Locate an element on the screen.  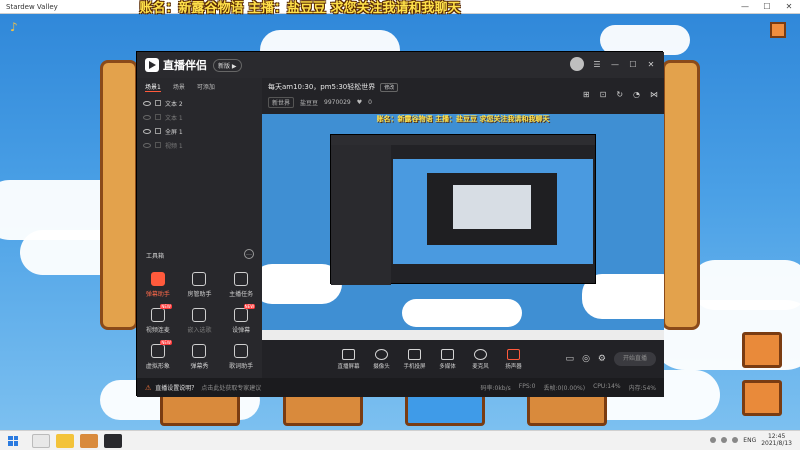
share-icon: ⊞ is located at coordinates (586, 94).